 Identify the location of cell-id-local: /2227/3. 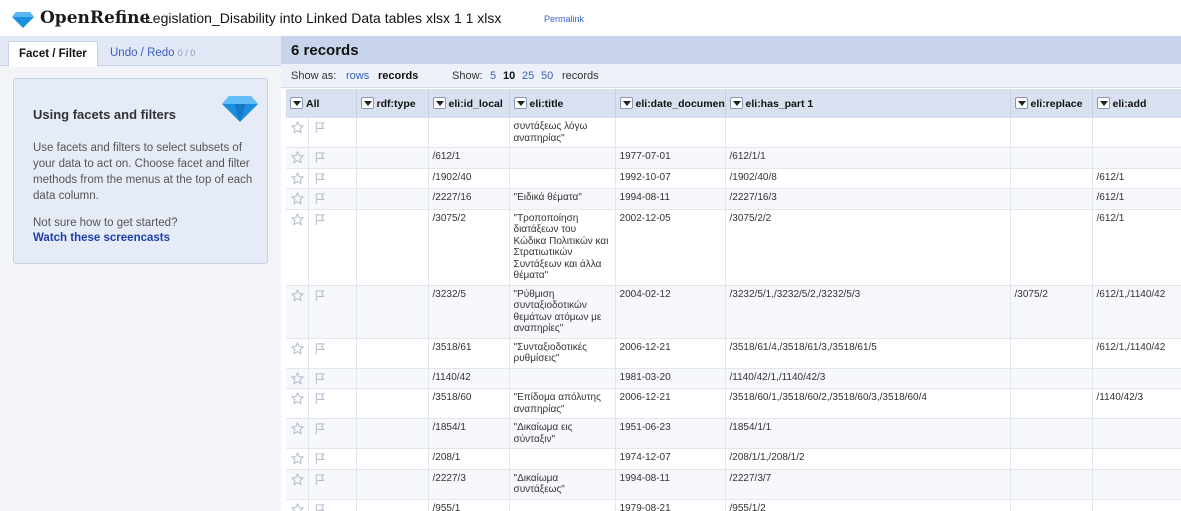
(469, 484).